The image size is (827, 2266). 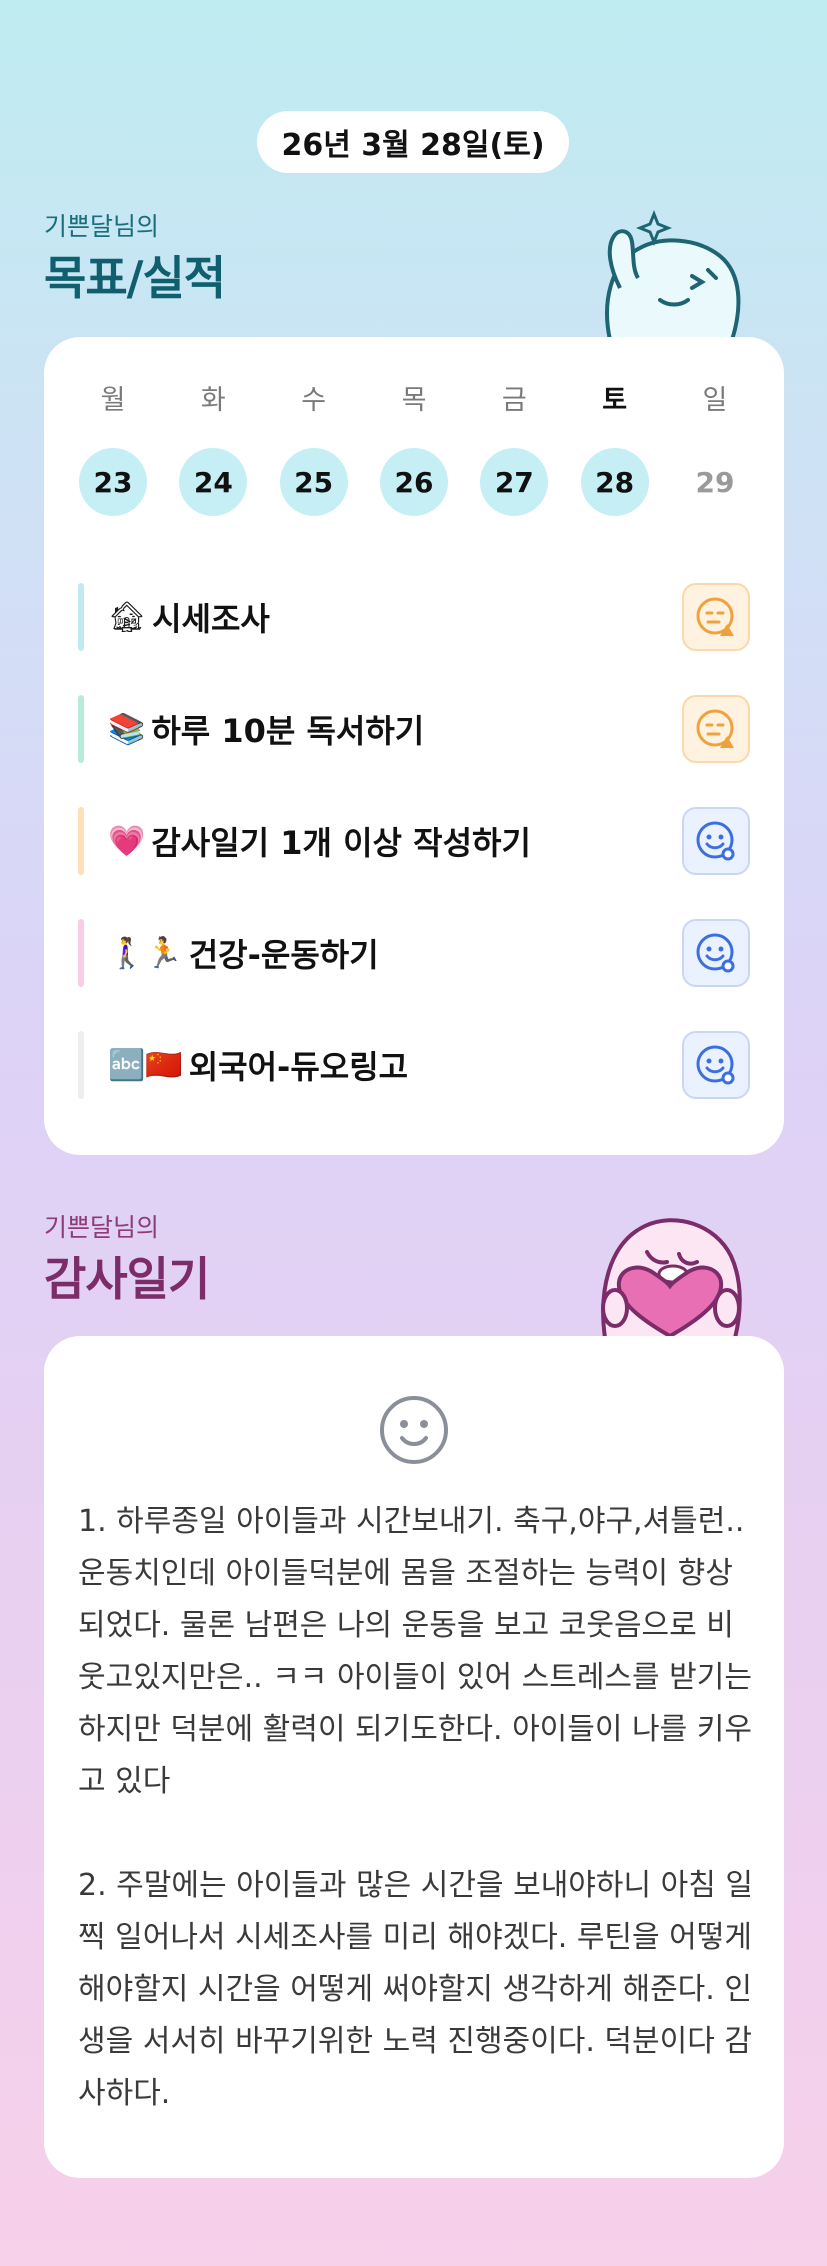 What do you see at coordinates (298, 1067) in the screenshot?
I see `goal-label: 외국어-듀오링고` at bounding box center [298, 1067].